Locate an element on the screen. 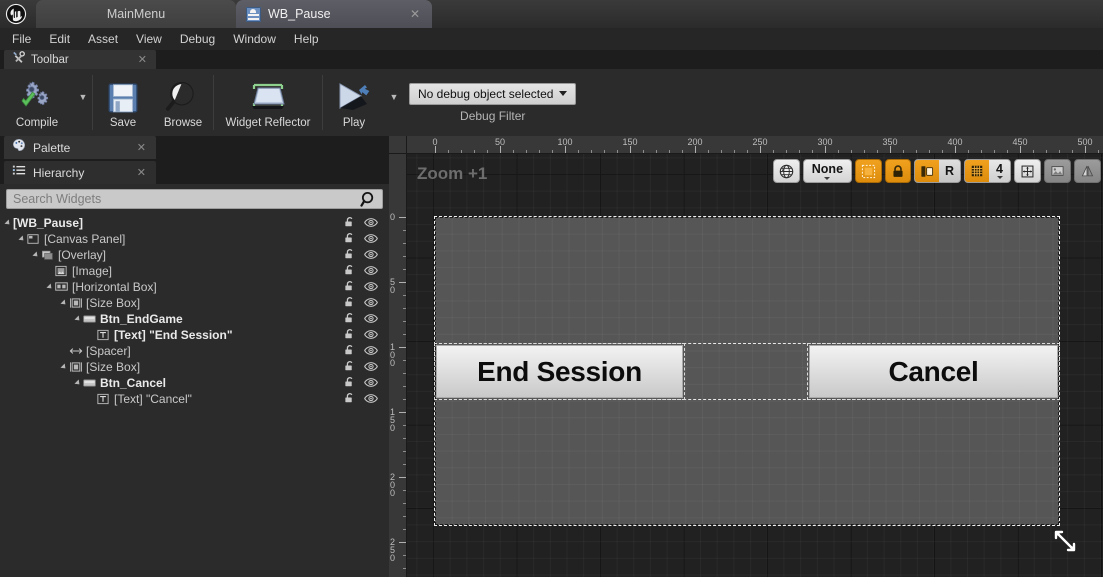 The height and width of the screenshot is (577, 1103). dashed-outline-icon is located at coordinates (869, 171).